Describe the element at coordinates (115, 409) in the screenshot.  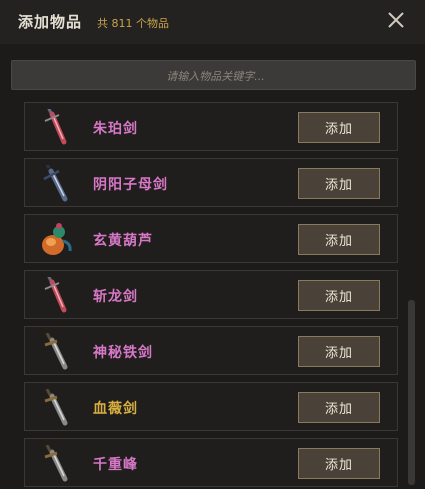
I see `item-name: 血薇剑` at that location.